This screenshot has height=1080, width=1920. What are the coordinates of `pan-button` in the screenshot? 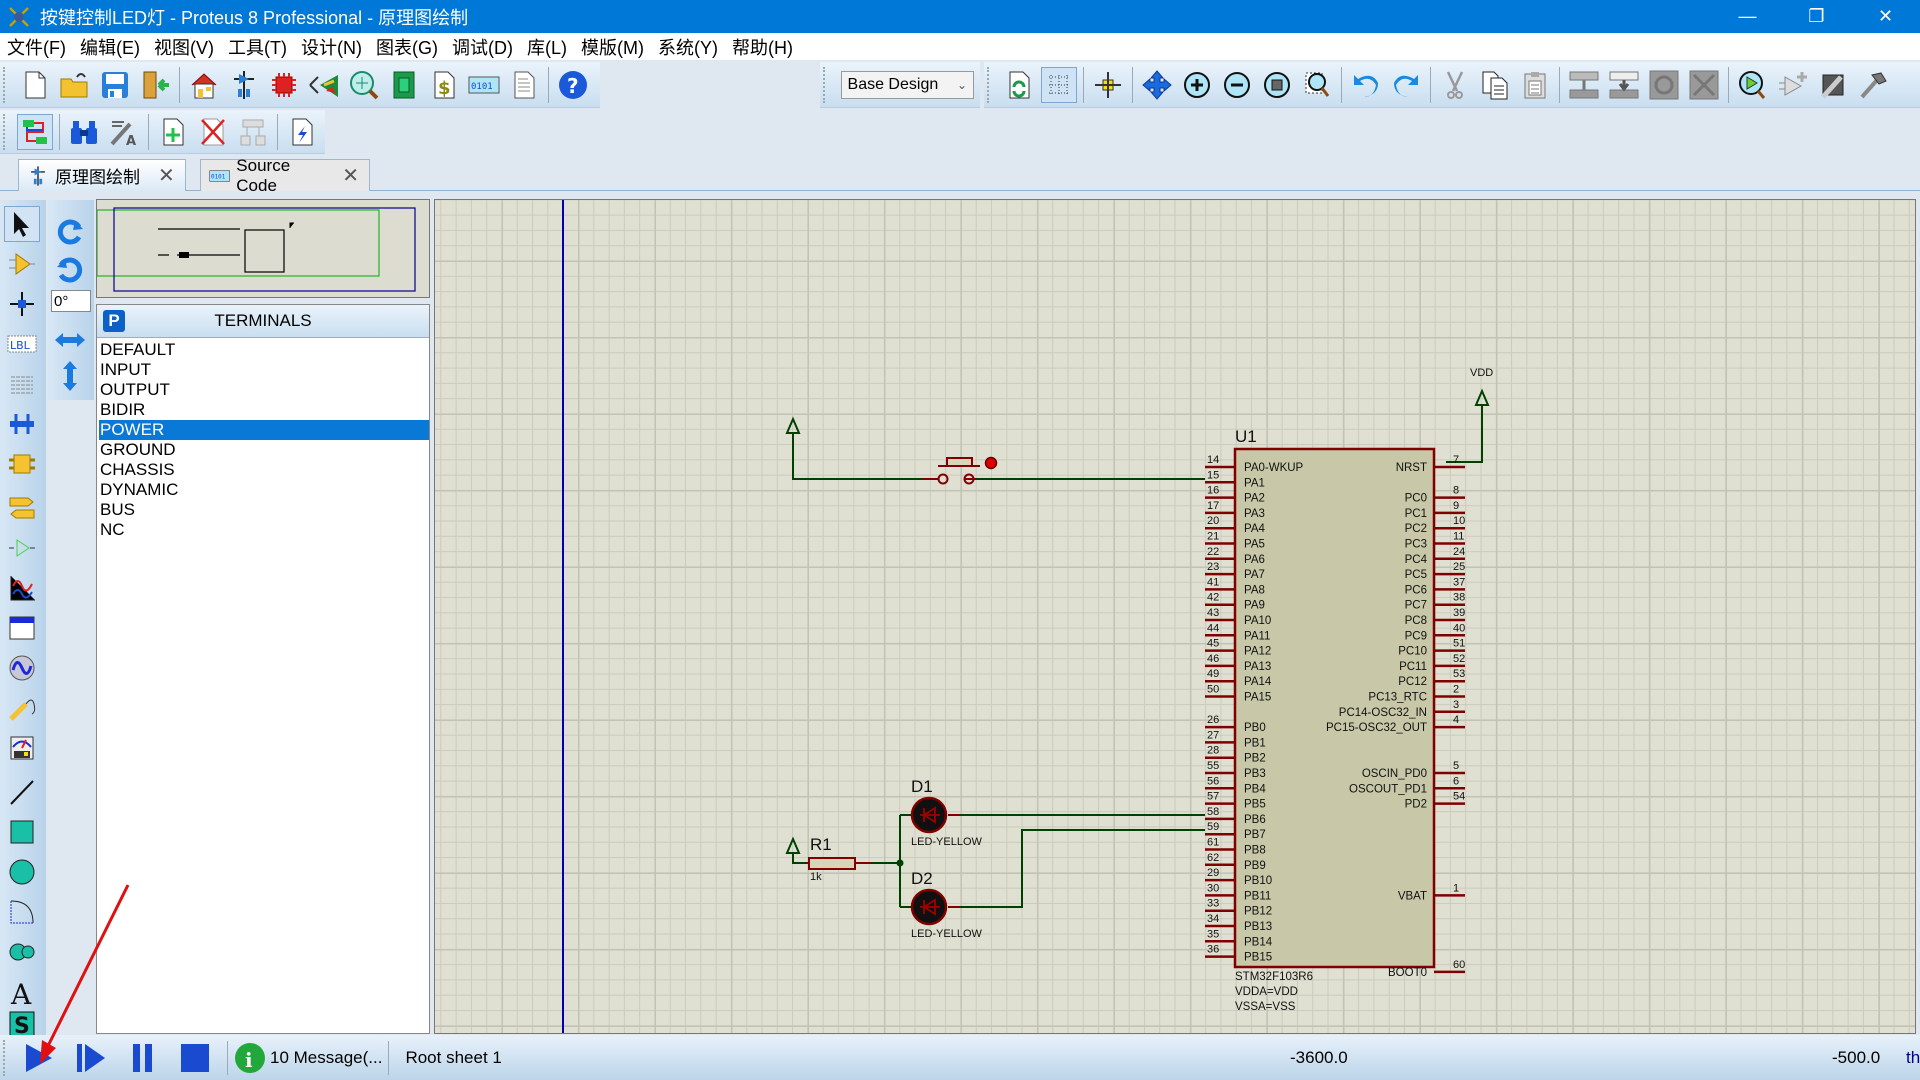 It's located at (1157, 85).